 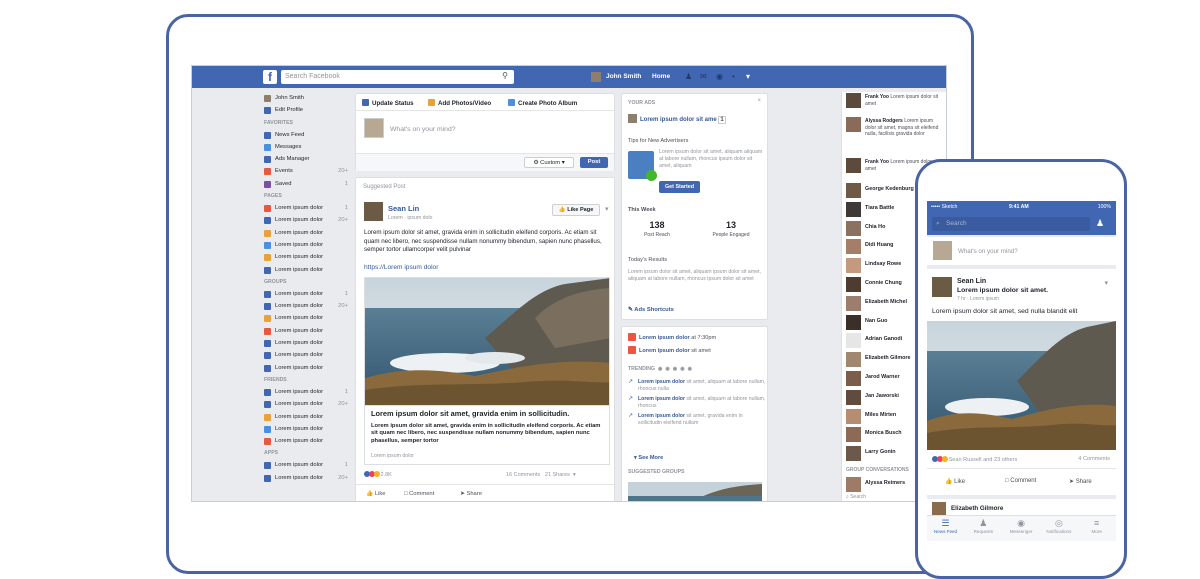 What do you see at coordinates (299, 404) in the screenshot?
I see `sidebar-item-label: Lorem ipsum dolor` at bounding box center [299, 404].